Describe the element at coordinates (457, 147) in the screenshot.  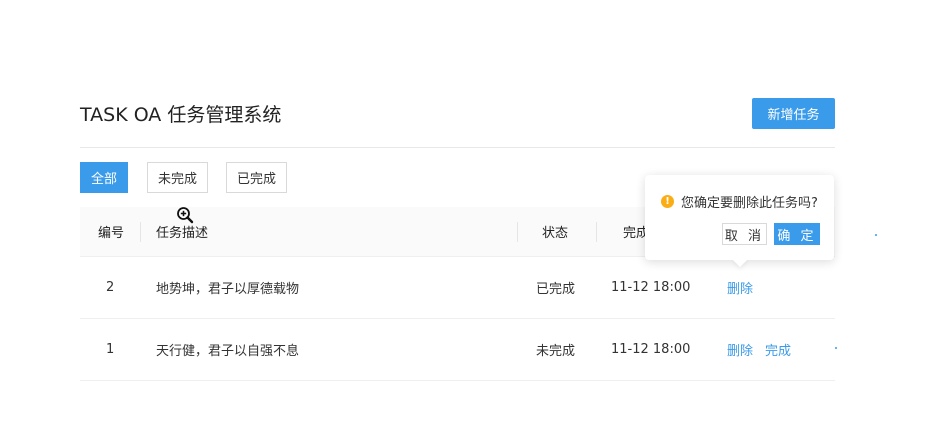
I see `header-divider` at that location.